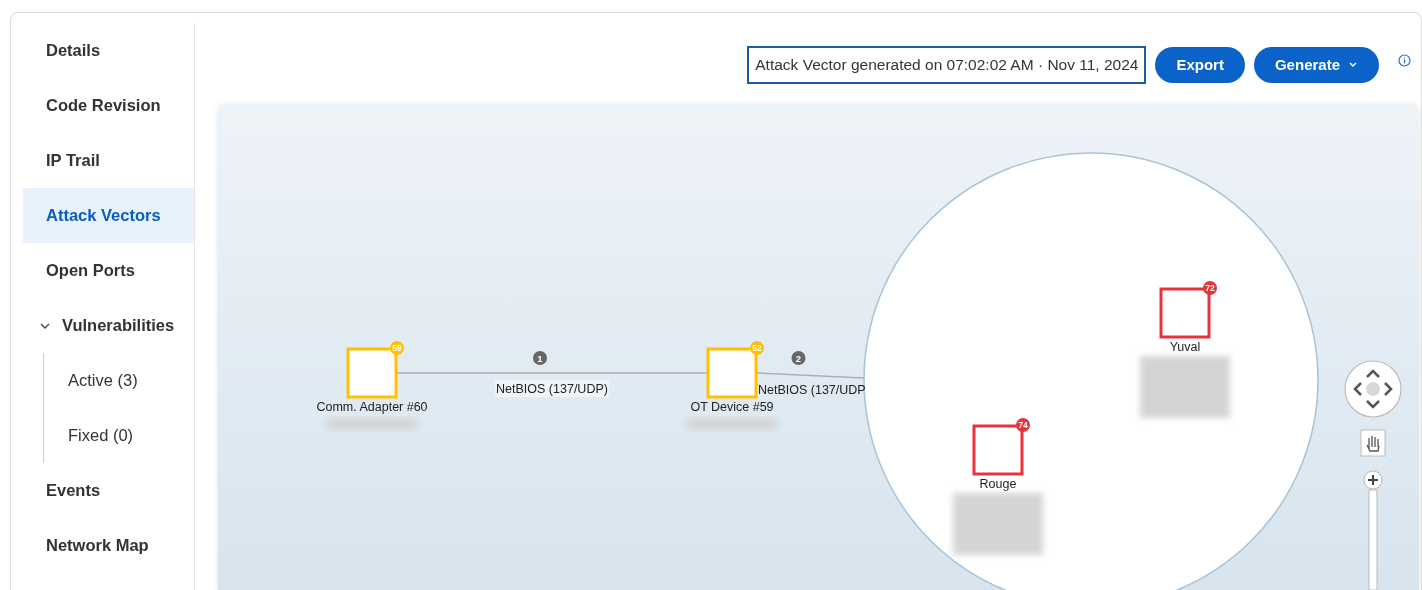 This screenshot has height=590, width=1422. Describe the element at coordinates (757, 348) in the screenshot. I see `score-badge: 52` at that location.